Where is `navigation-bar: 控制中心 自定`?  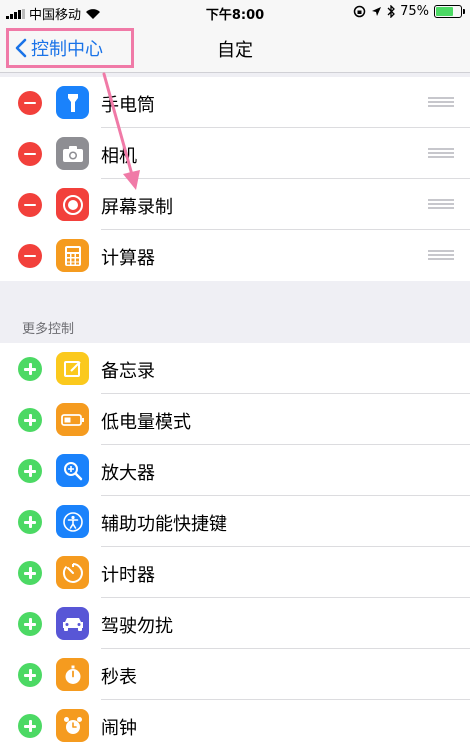 navigation-bar: 控制中心 自定 is located at coordinates (235, 48).